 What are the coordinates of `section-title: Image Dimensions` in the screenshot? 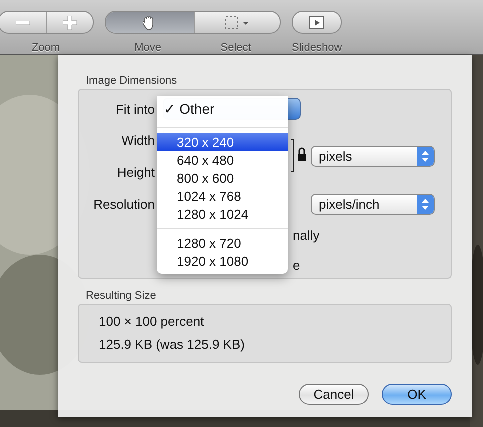 It's located at (132, 81).